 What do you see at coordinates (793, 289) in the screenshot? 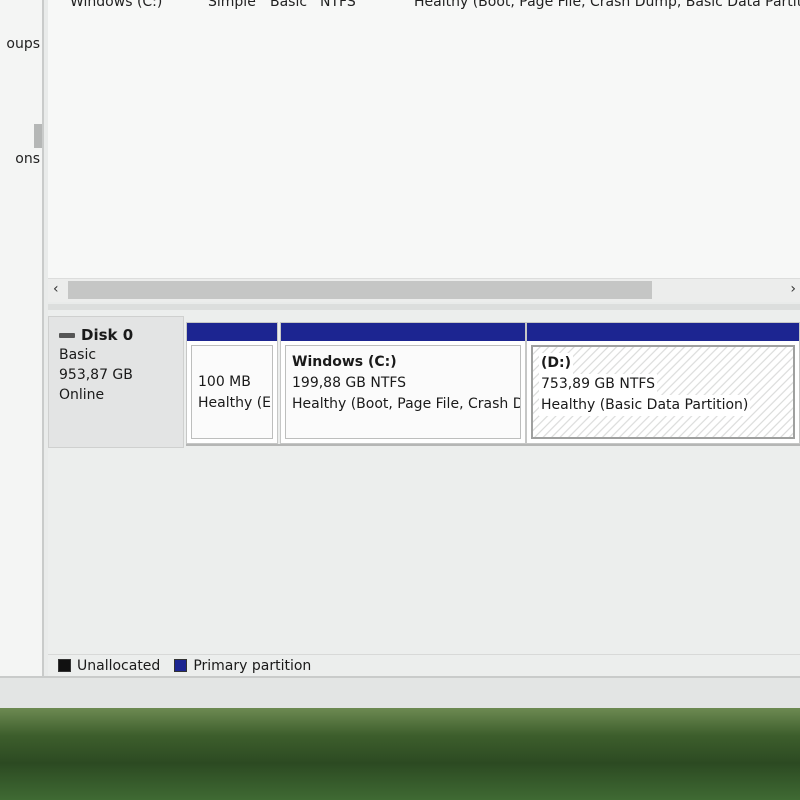
I see `scroll-right-icon: ›` at bounding box center [793, 289].